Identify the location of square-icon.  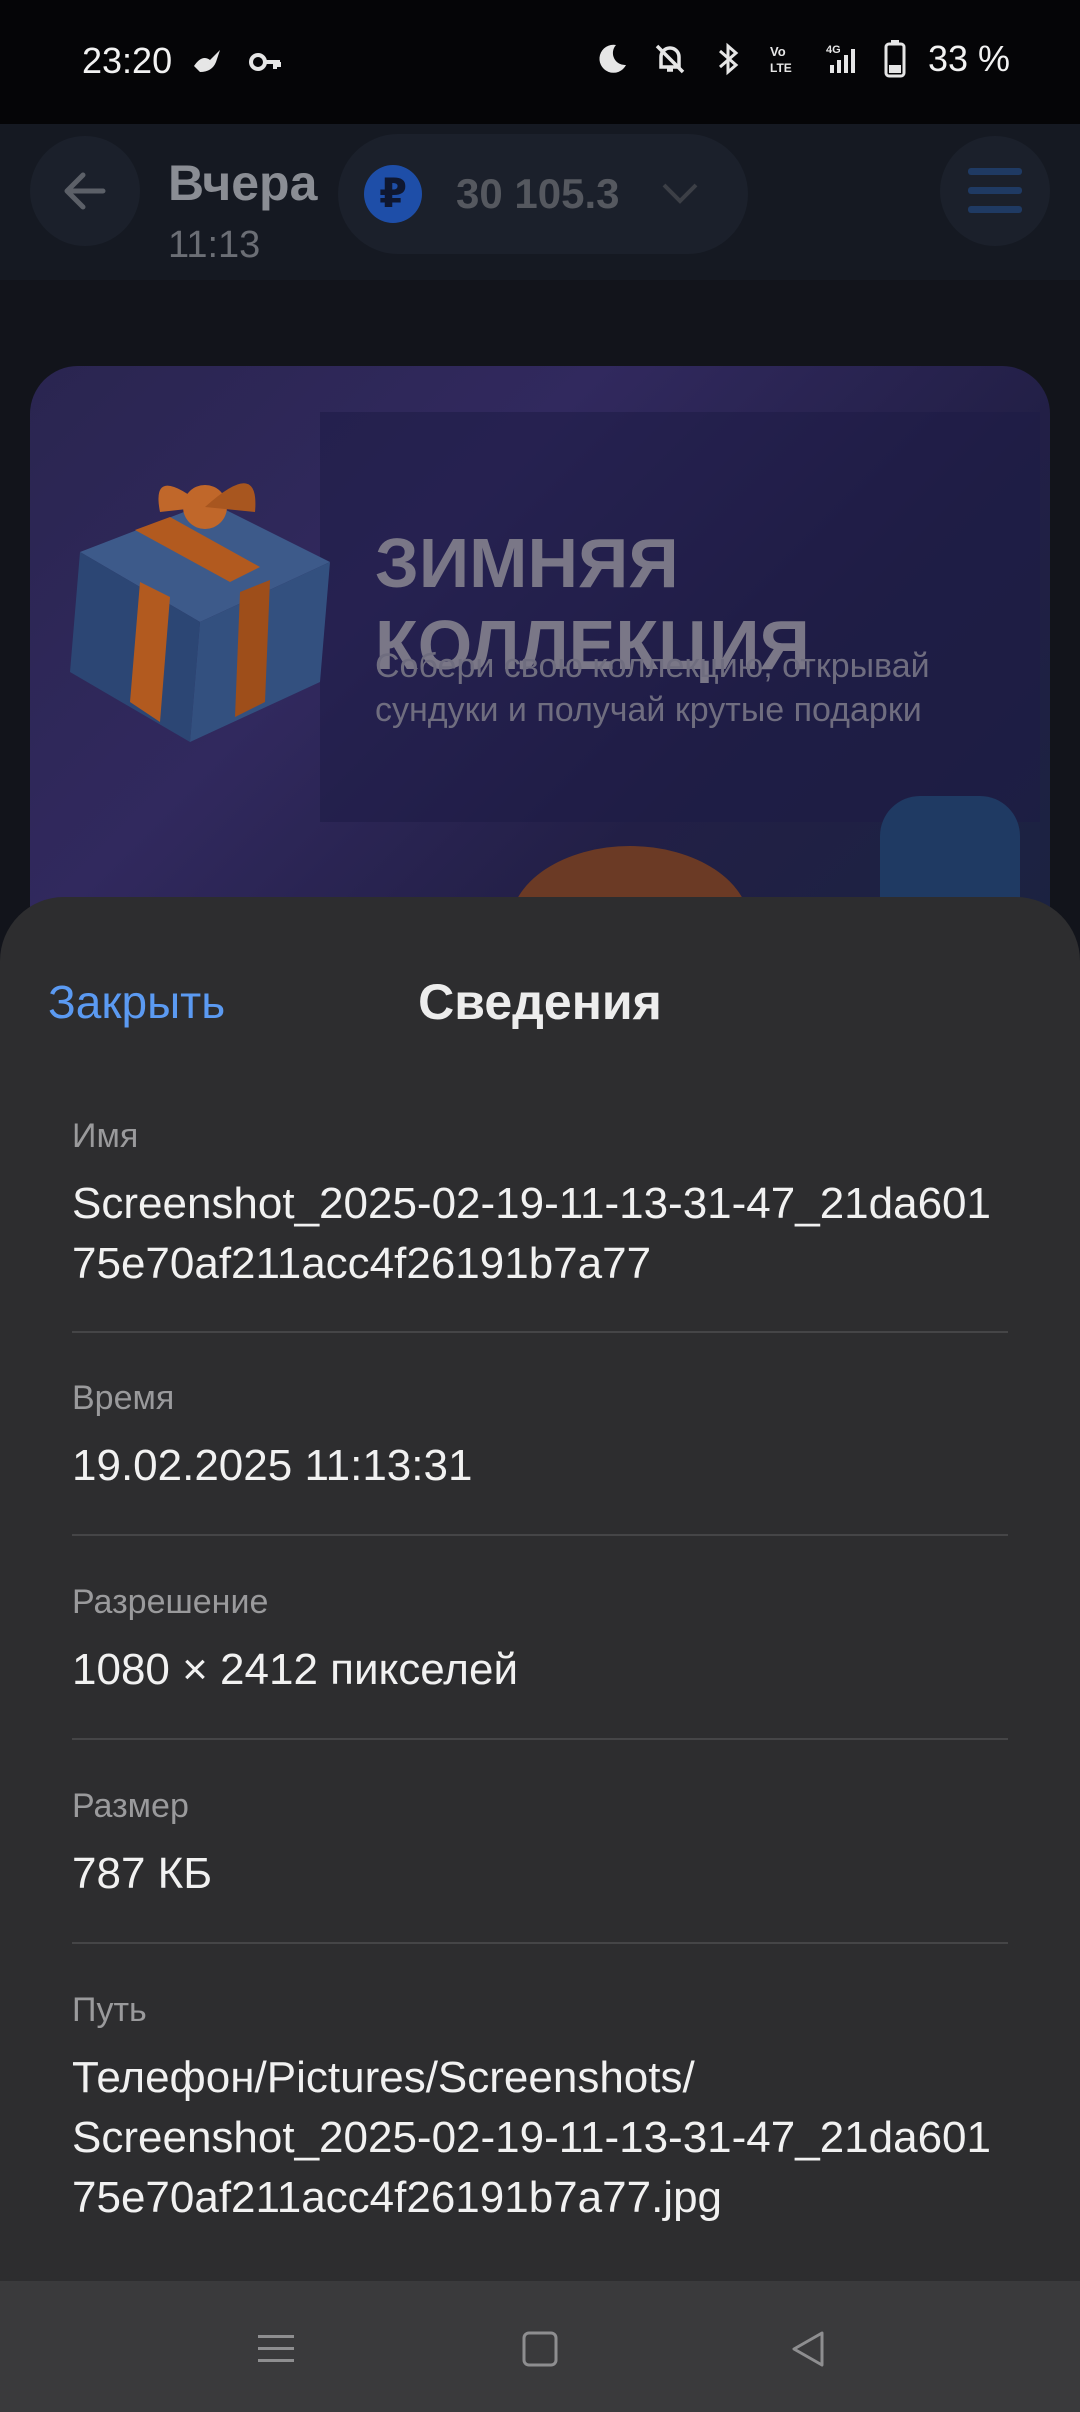
(540, 2349).